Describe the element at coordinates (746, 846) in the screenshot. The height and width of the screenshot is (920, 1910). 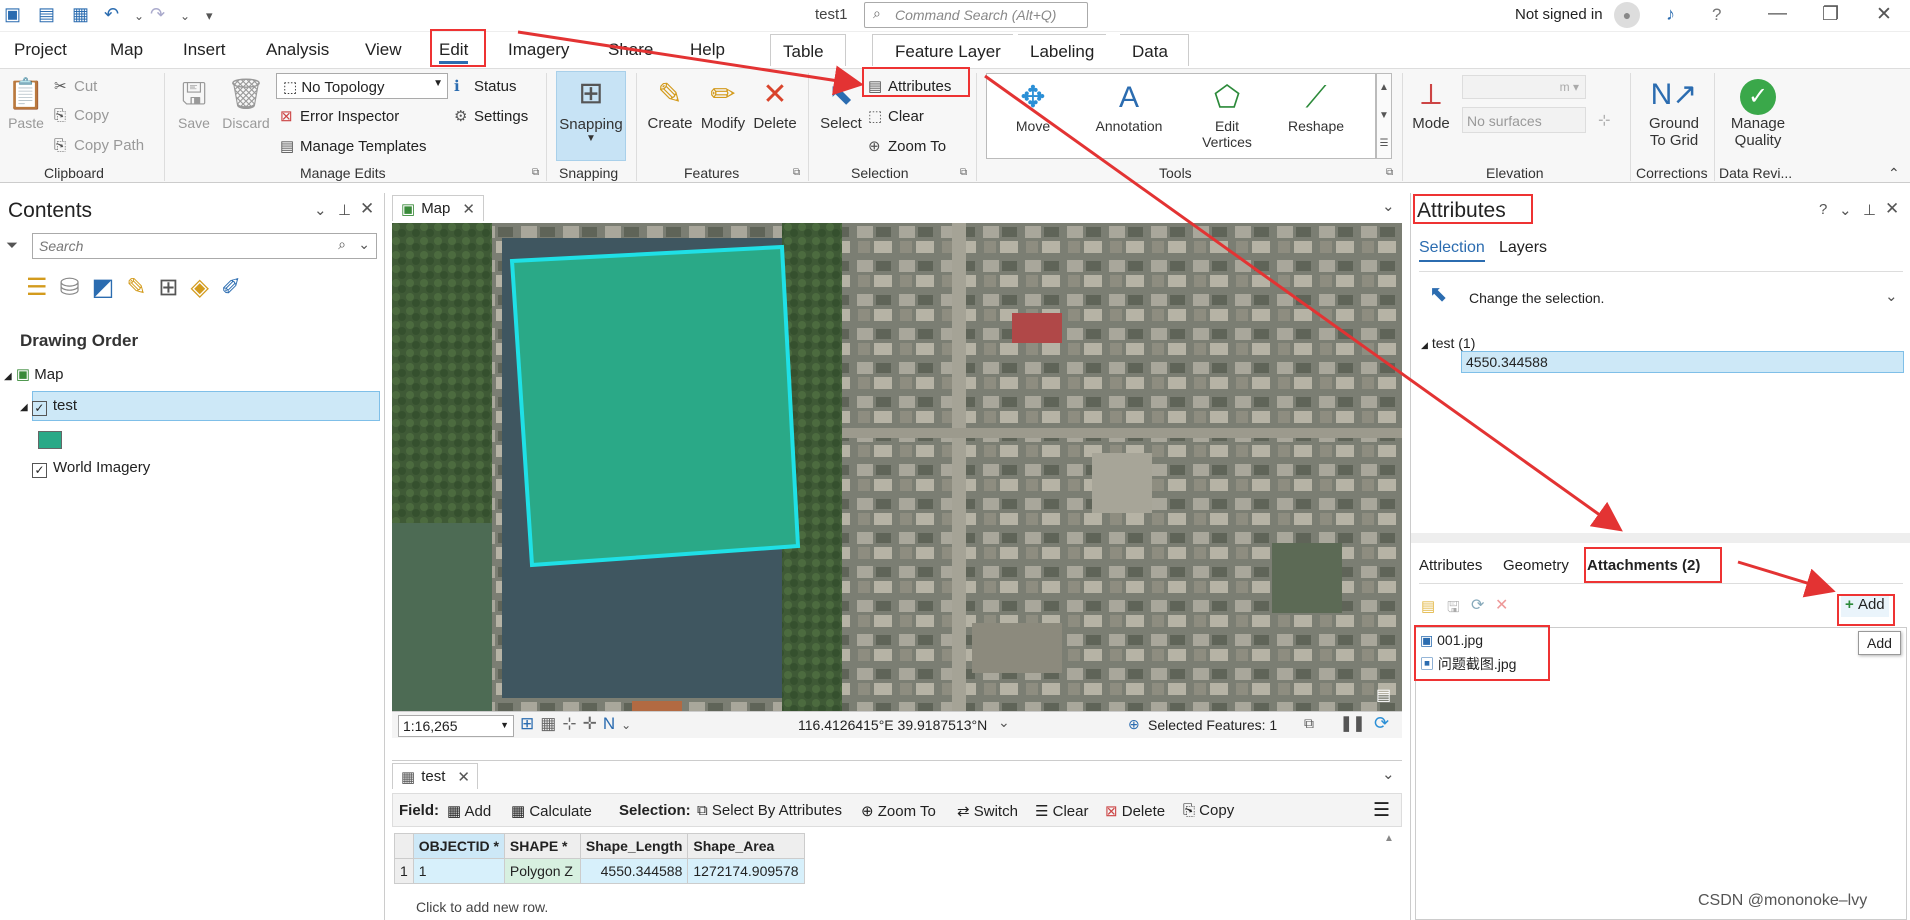
I see `column-header-shape-area: Shape_Area` at that location.